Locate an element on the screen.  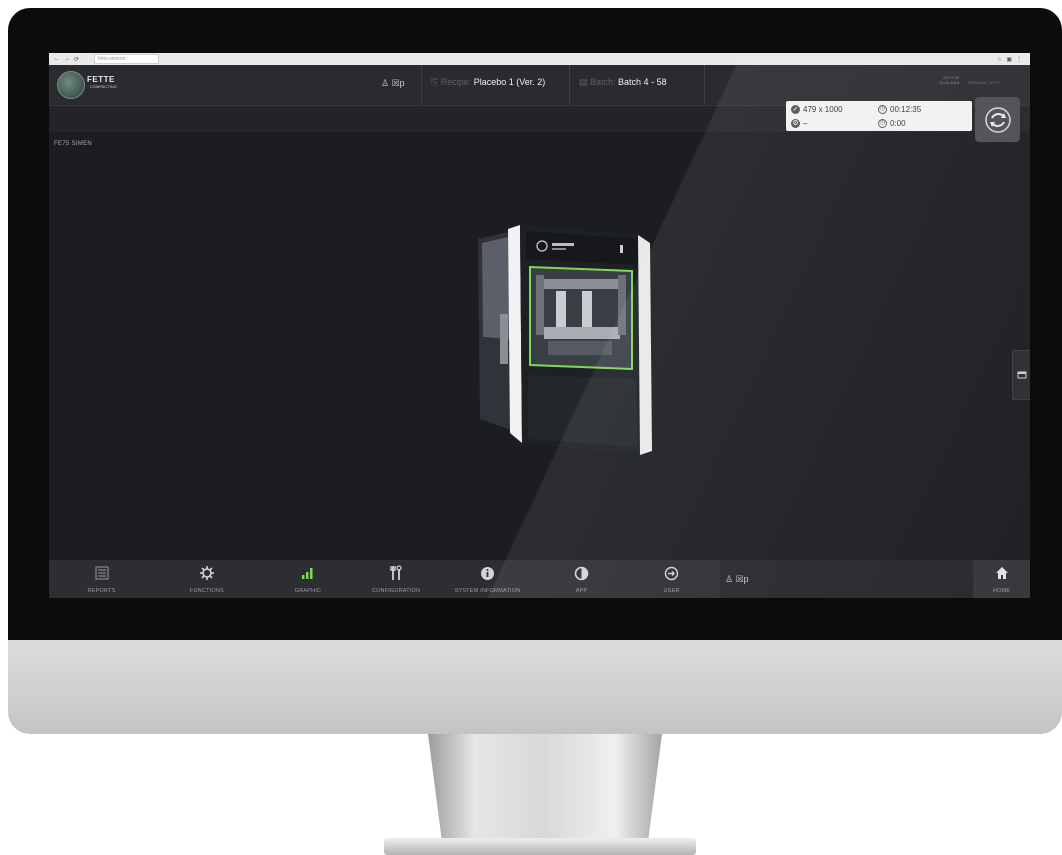
tablet-press-machine-image is located at coordinates (565, 340).